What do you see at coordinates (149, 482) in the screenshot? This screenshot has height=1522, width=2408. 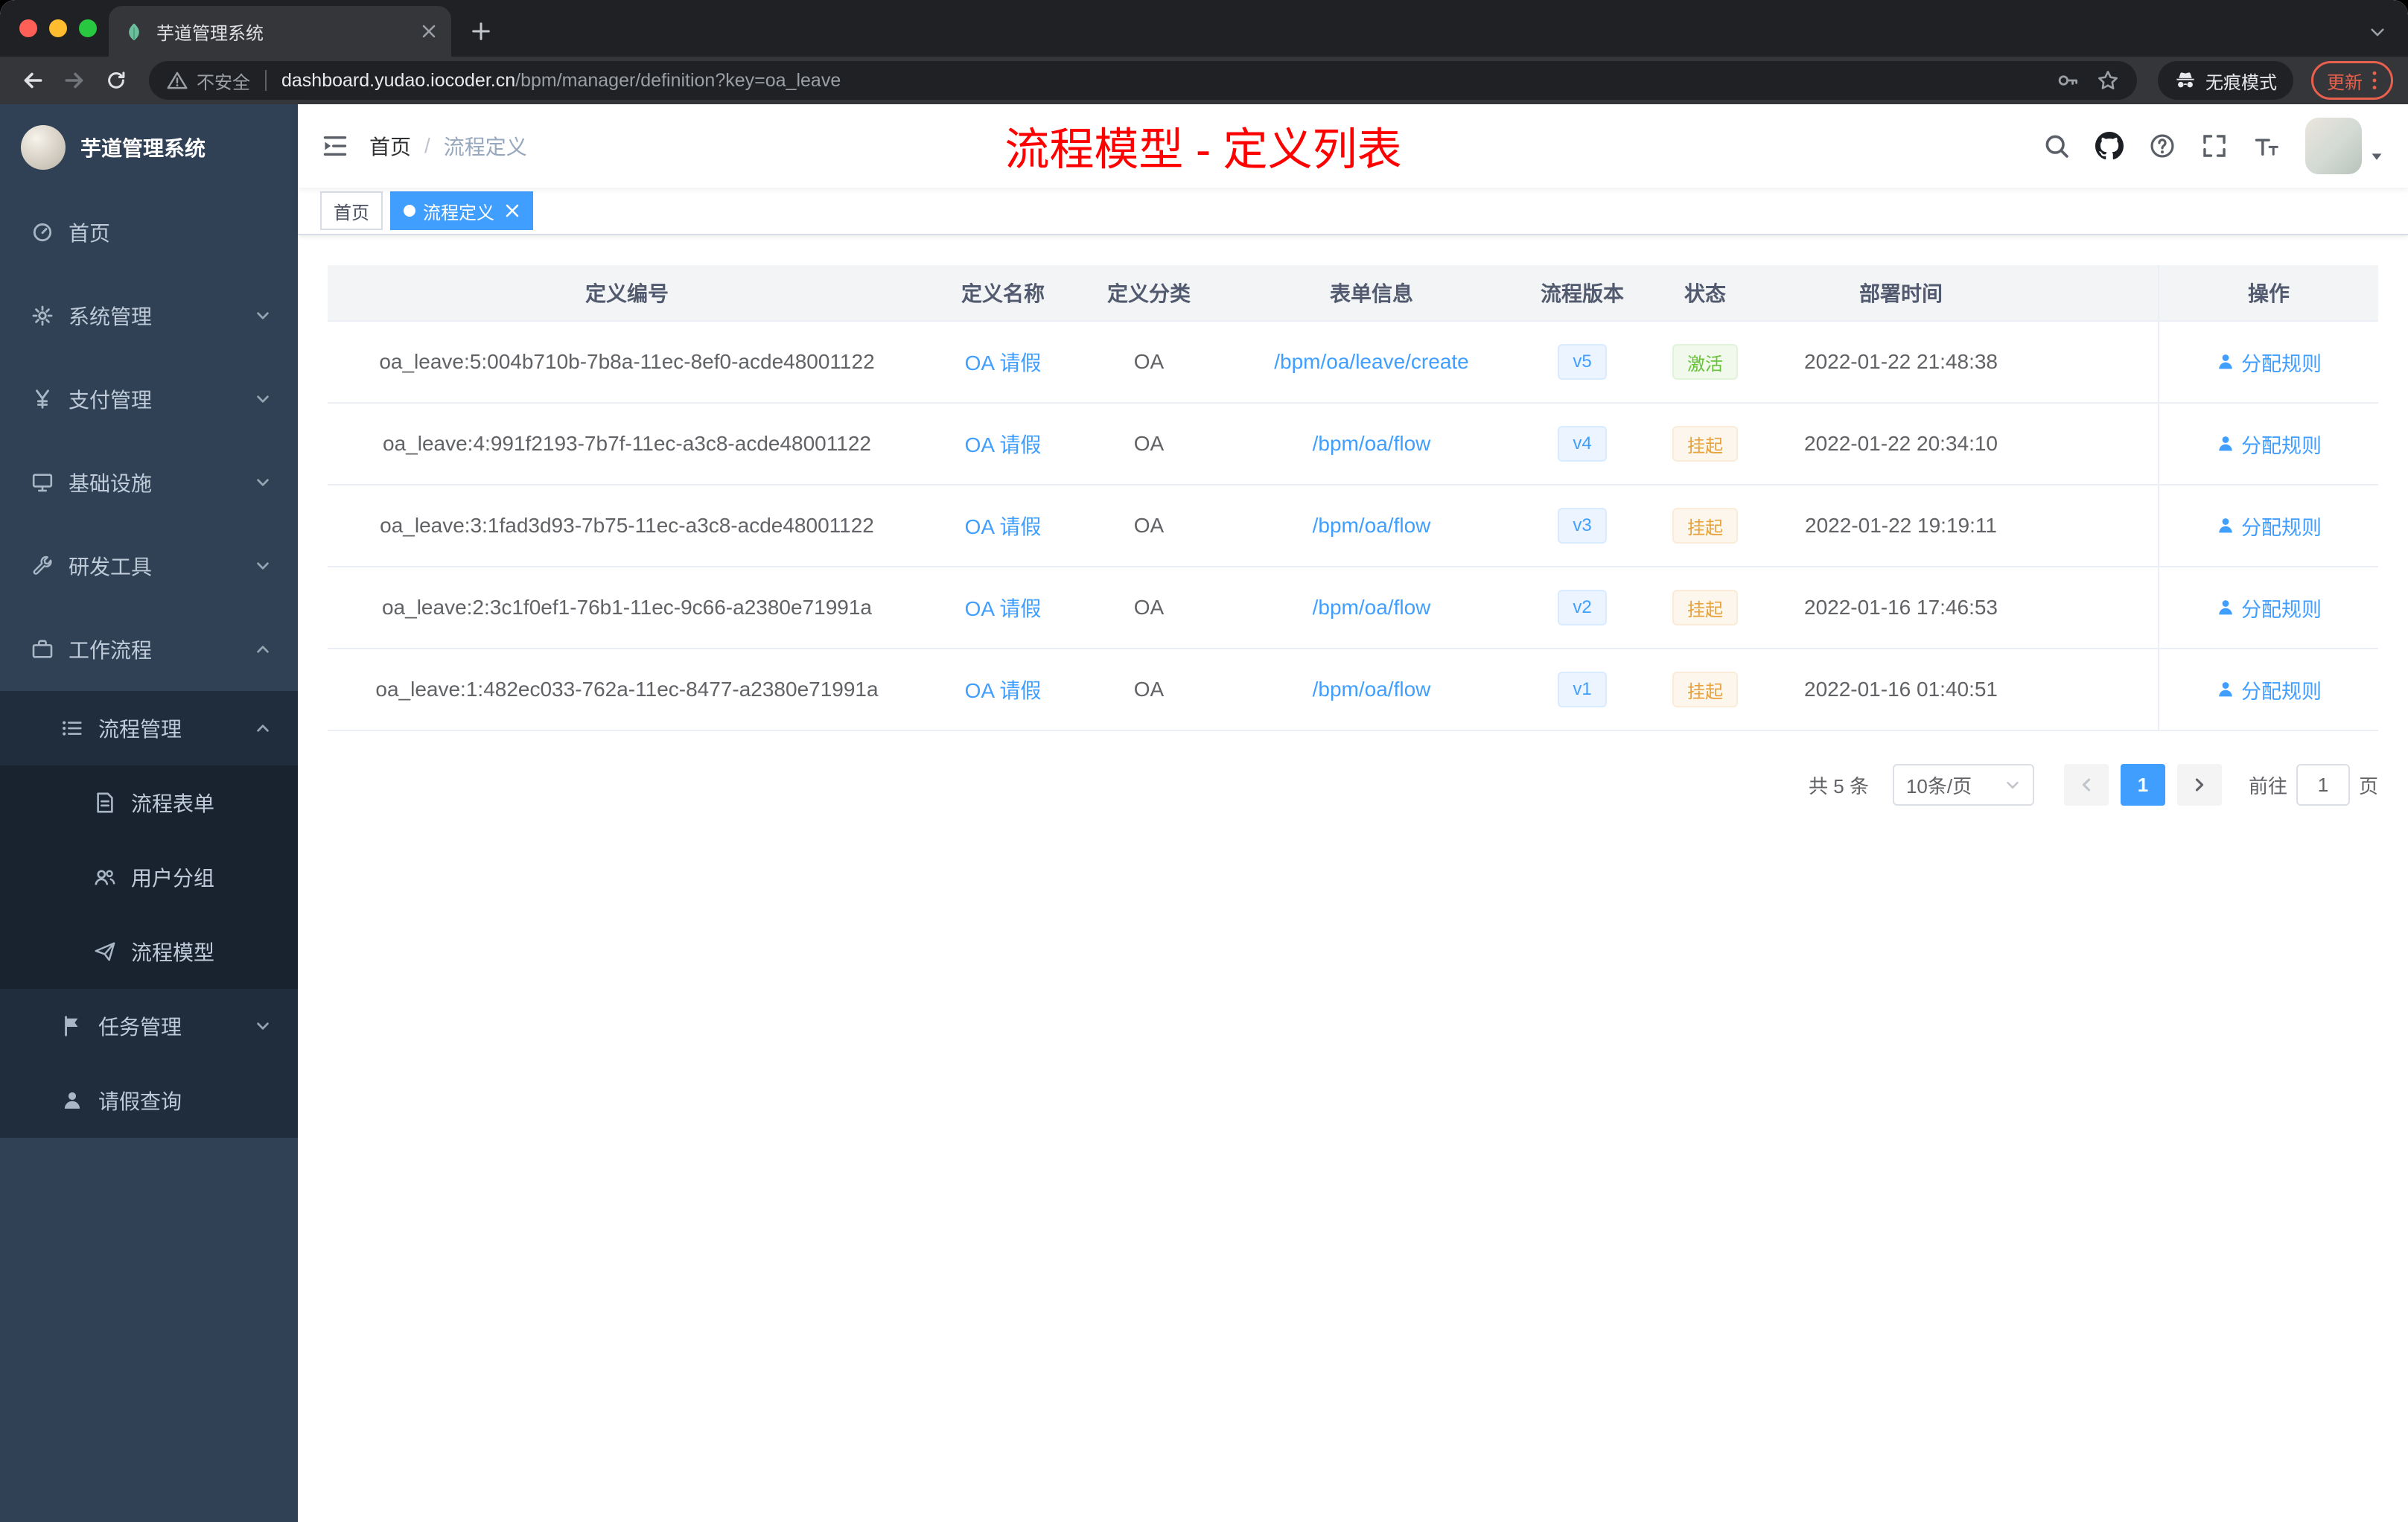 I see `sidebar-item-infrastructure: 基础设施` at bounding box center [149, 482].